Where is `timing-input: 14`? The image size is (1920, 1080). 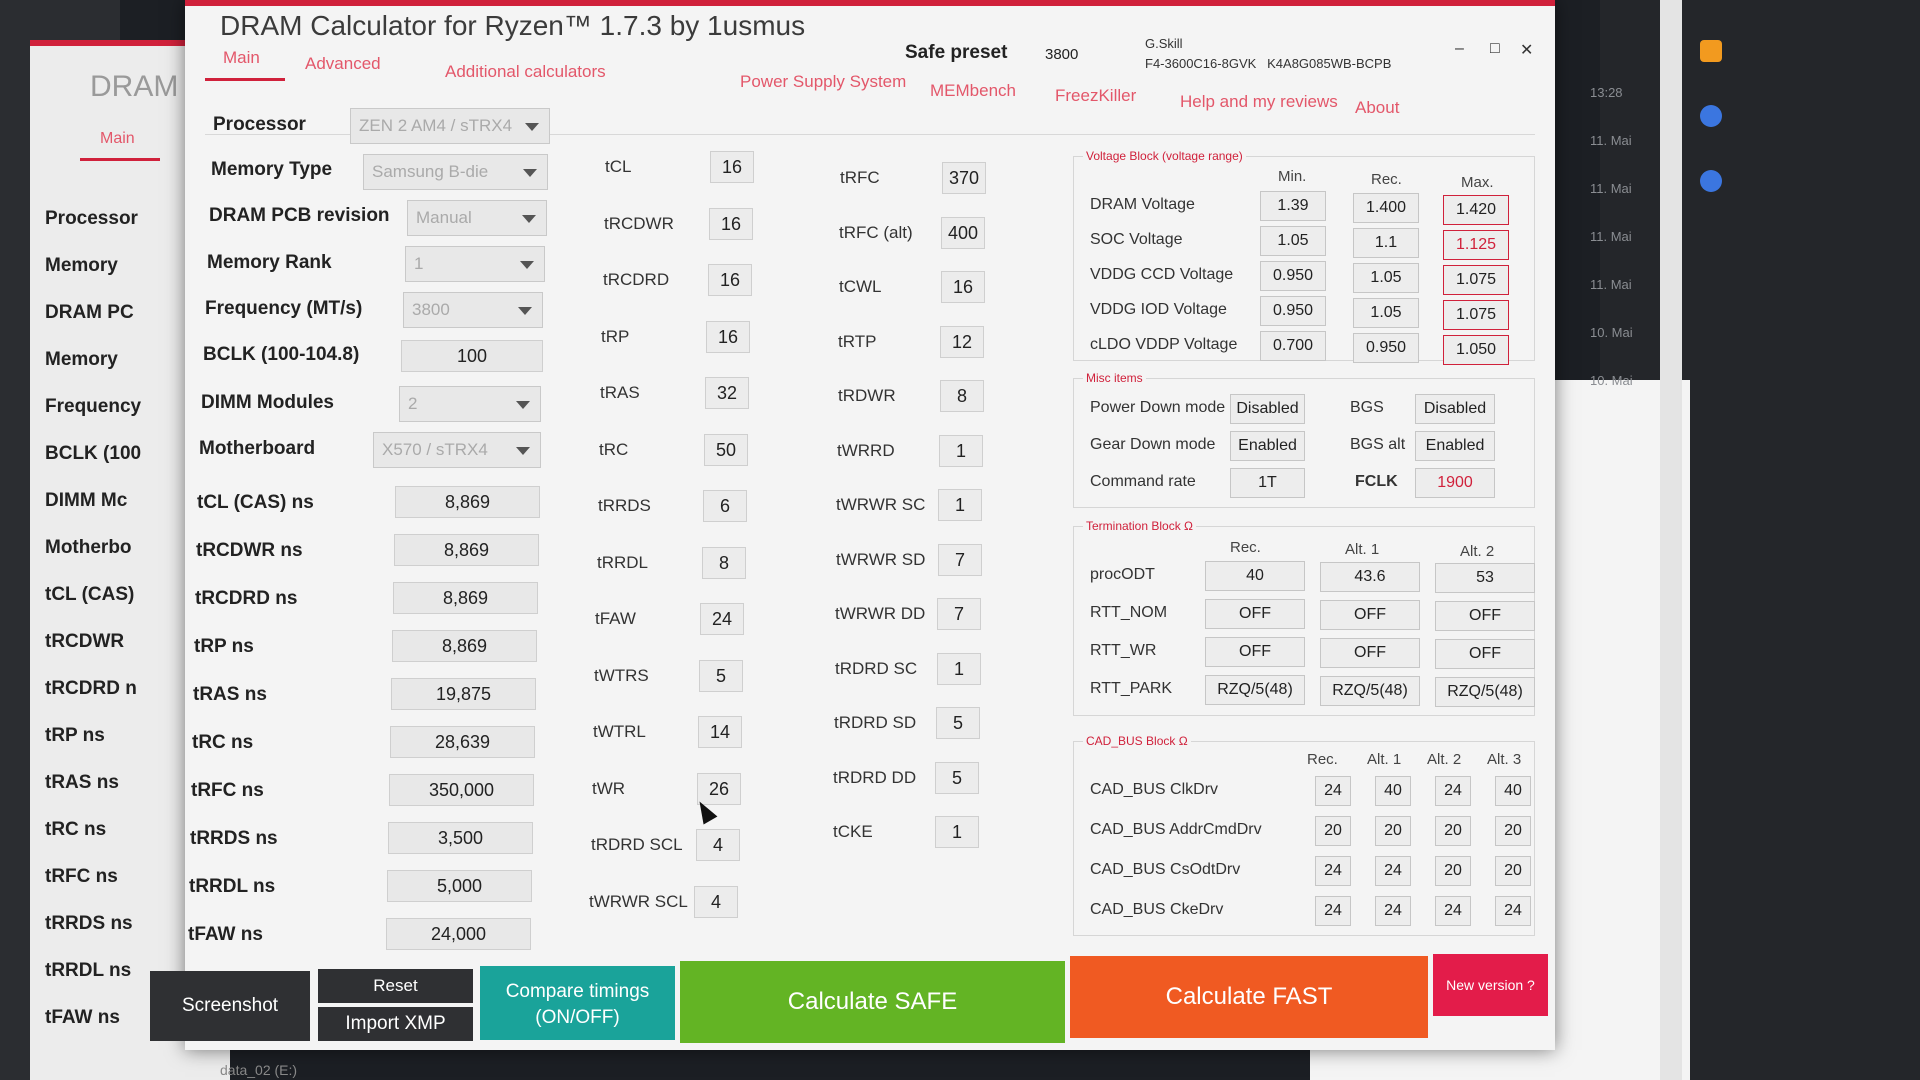
timing-input: 14 is located at coordinates (720, 732).